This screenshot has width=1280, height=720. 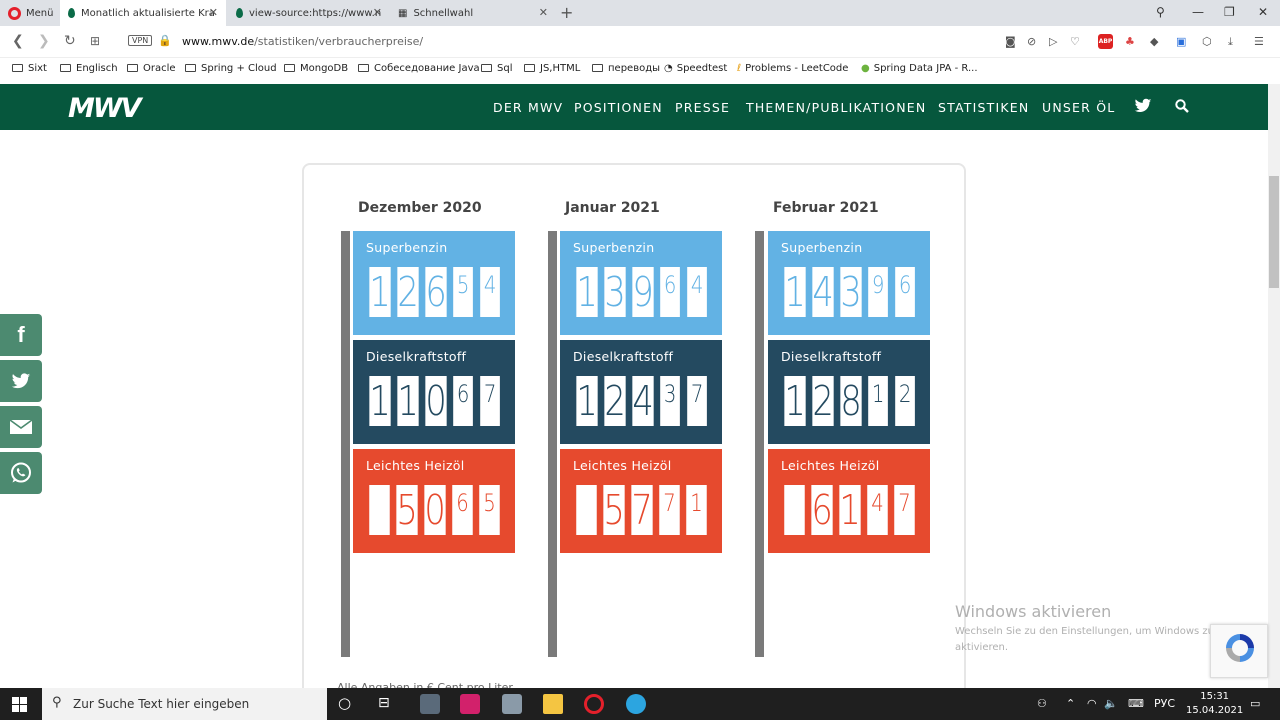 What do you see at coordinates (792, 68) in the screenshot?
I see `bookmark-item: ℓ Problems - LeetCode` at bounding box center [792, 68].